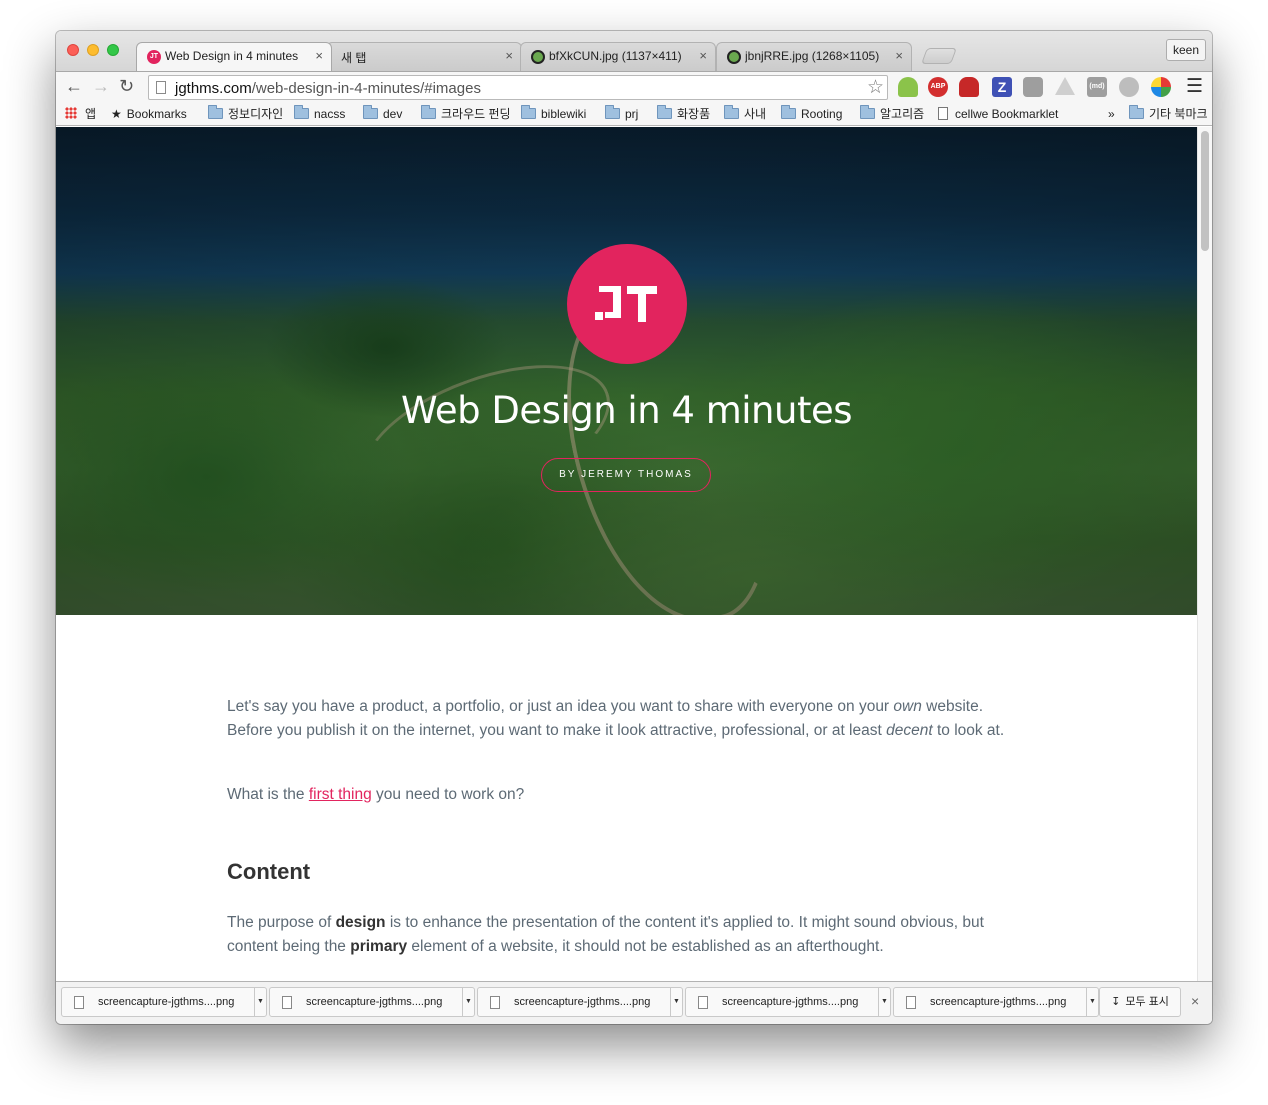 Image resolution: width=1268 pixels, height=1105 pixels. What do you see at coordinates (1195, 1001) in the screenshot?
I see `close-shelf-icon: ×` at bounding box center [1195, 1001].